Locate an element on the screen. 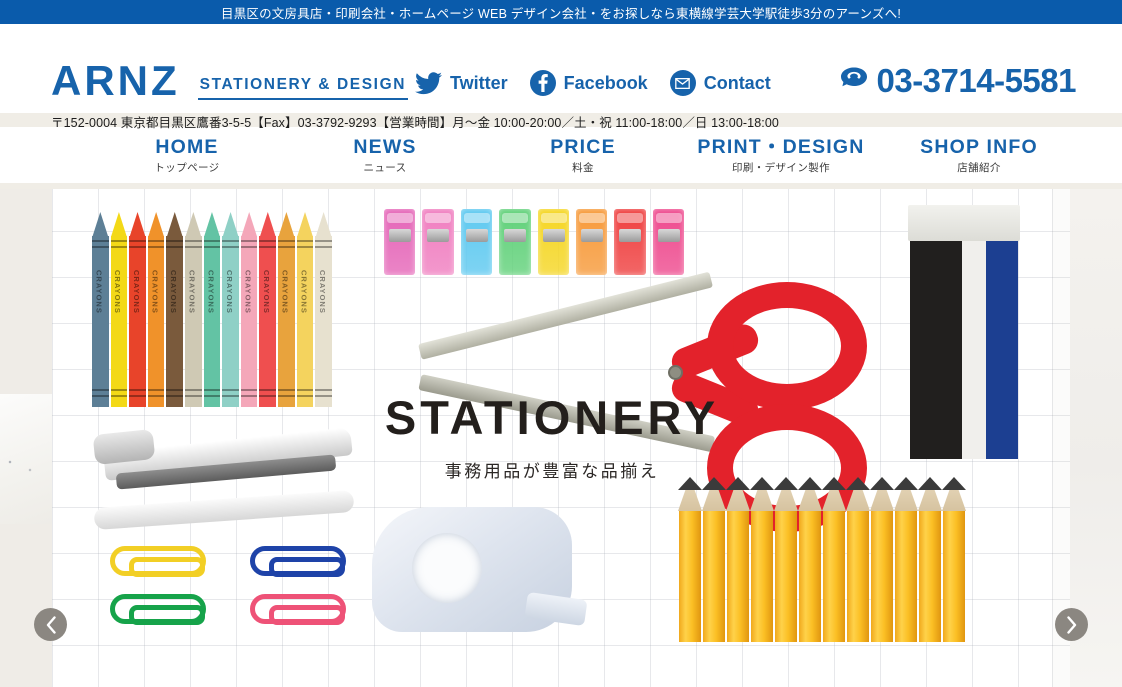  nav-title-home: HOME is located at coordinates (187, 146).